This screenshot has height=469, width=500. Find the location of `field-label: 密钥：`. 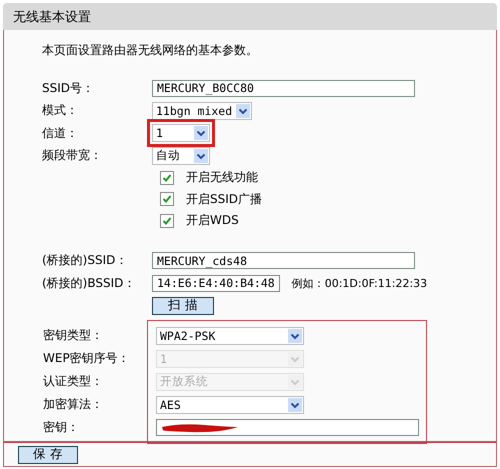

field-label: 密钥： is located at coordinates (61, 427).